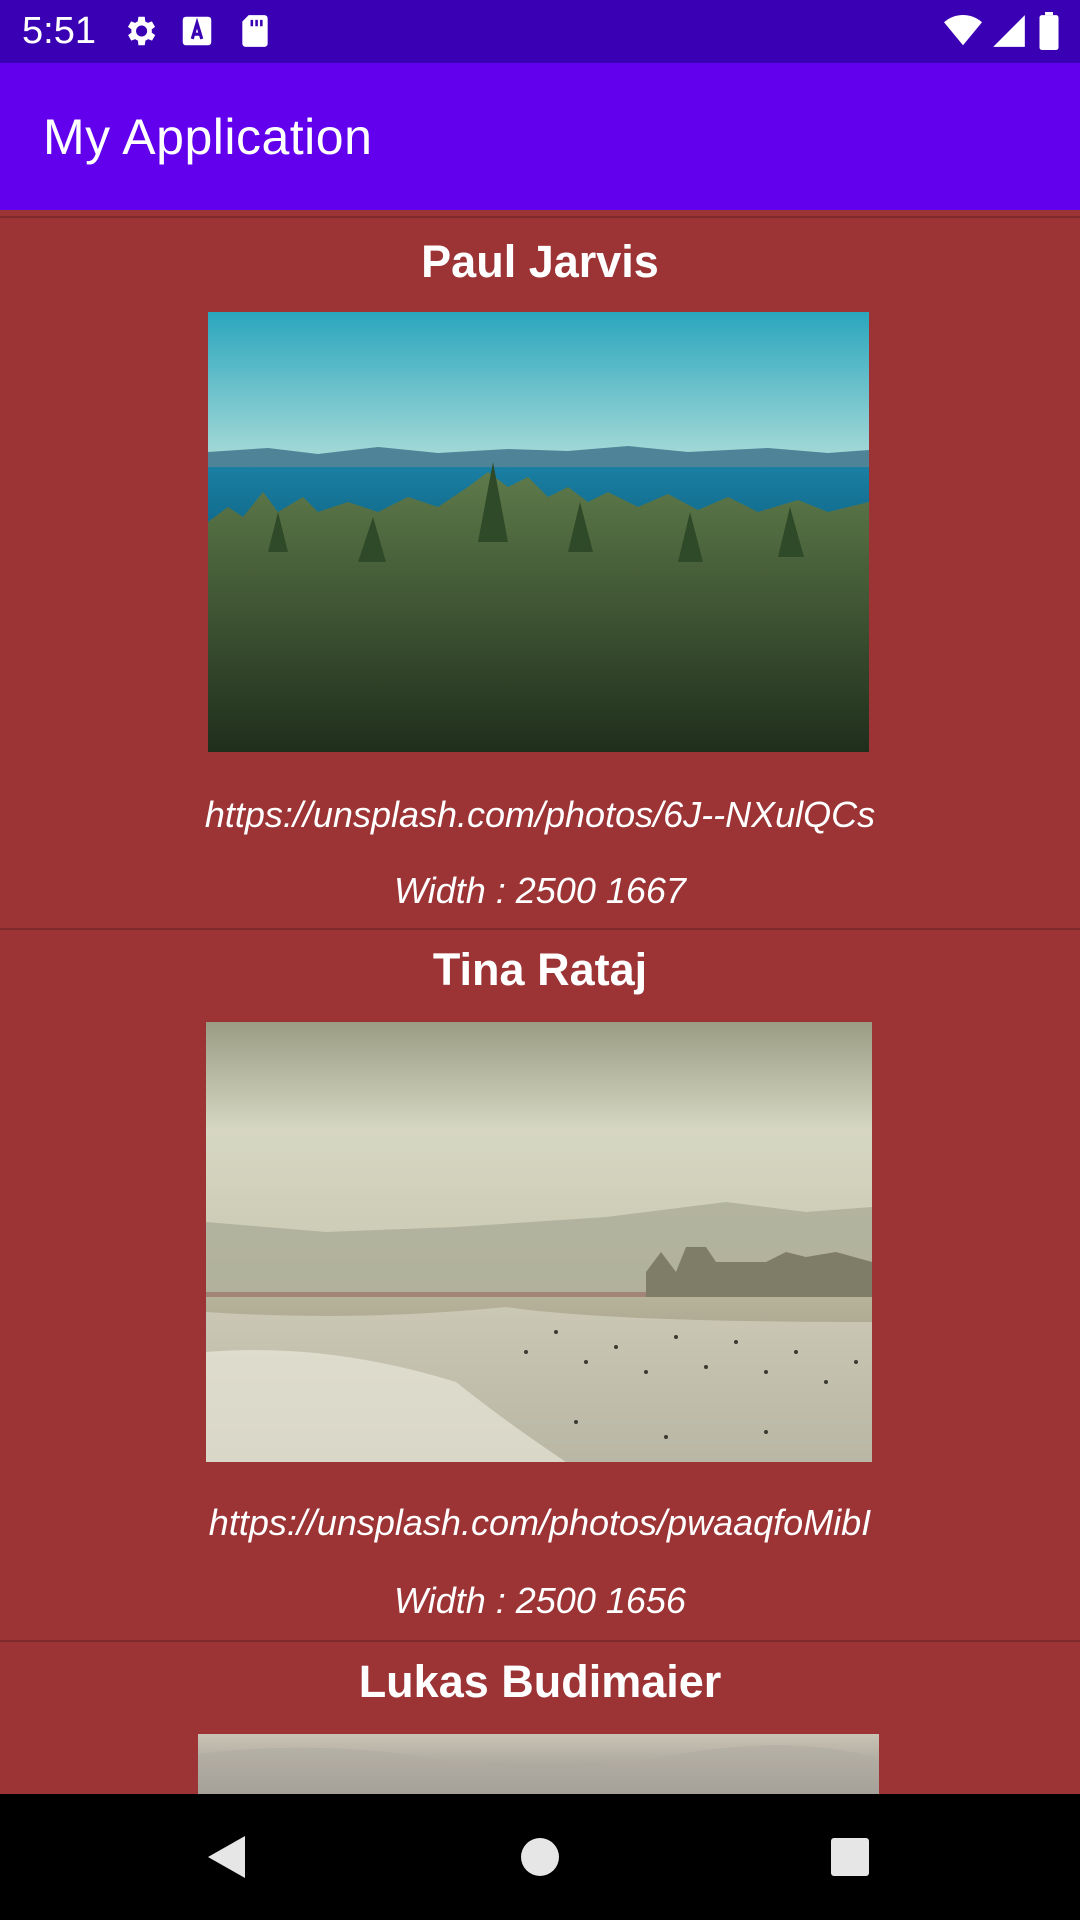 Image resolution: width=1080 pixels, height=1920 pixels. What do you see at coordinates (851, 1857) in the screenshot?
I see `recents-icon` at bounding box center [851, 1857].